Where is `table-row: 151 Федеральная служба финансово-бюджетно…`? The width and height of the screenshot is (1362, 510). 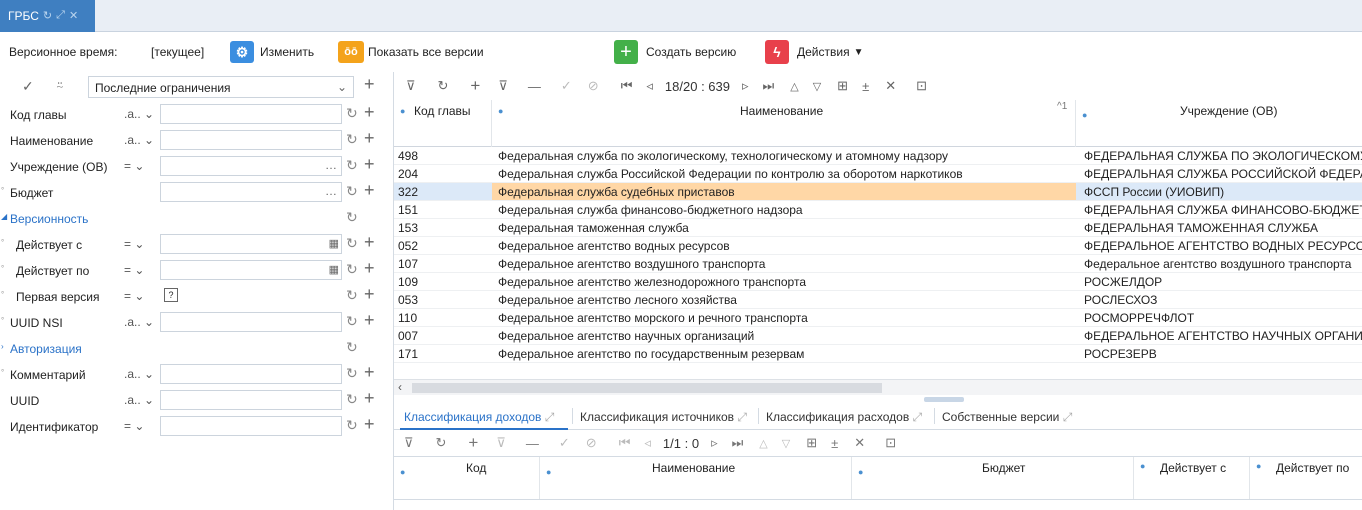
table-row: 151 Федеральная служба финансово-бюджетно… is located at coordinates (878, 210).